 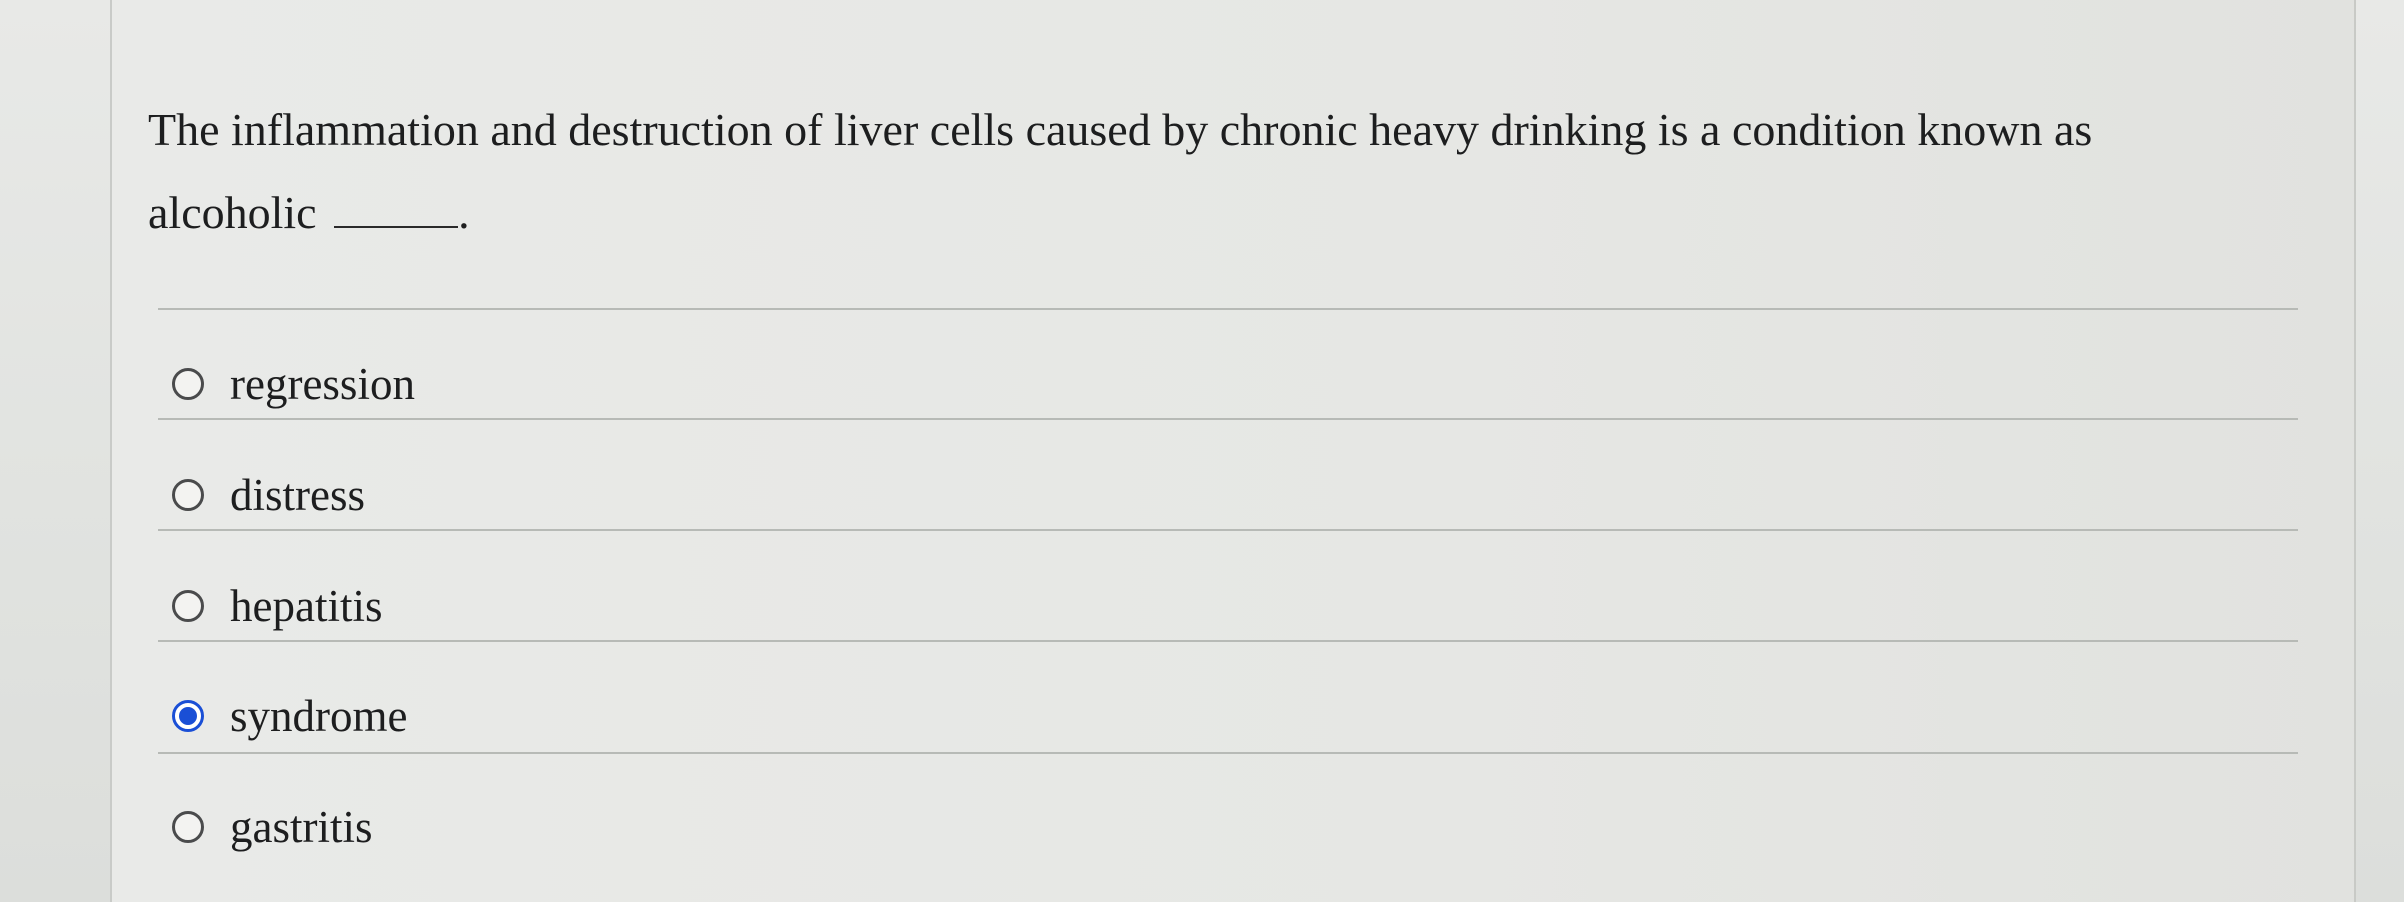 I want to click on option-label: syndrome, so click(x=319, y=716).